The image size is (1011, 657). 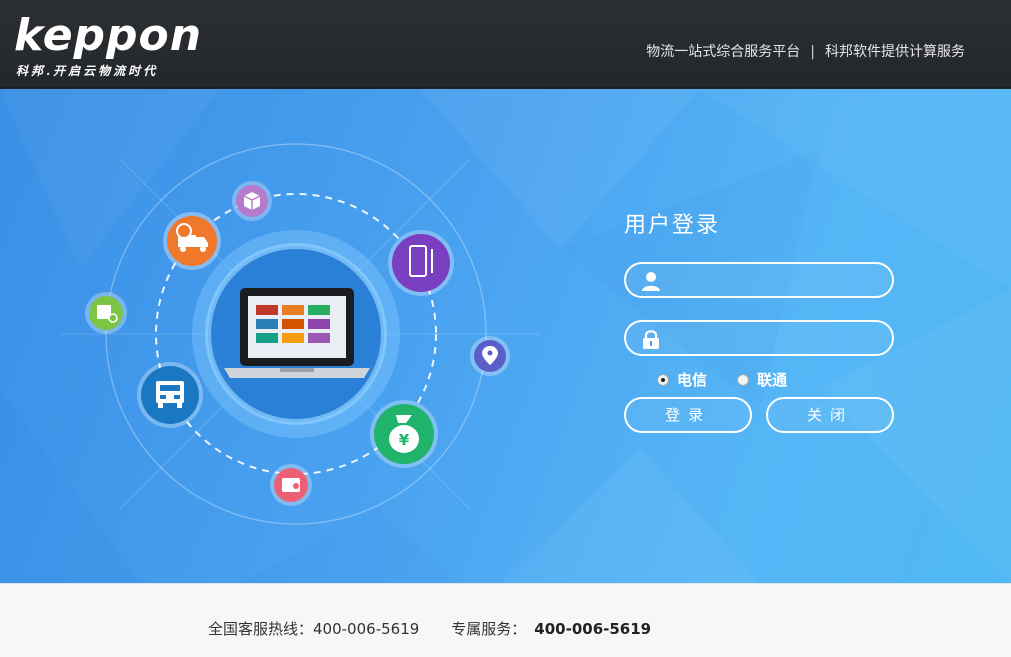 What do you see at coordinates (723, 52) in the screenshot?
I see `tagline-platform: 物流一站式综合服务平台` at bounding box center [723, 52].